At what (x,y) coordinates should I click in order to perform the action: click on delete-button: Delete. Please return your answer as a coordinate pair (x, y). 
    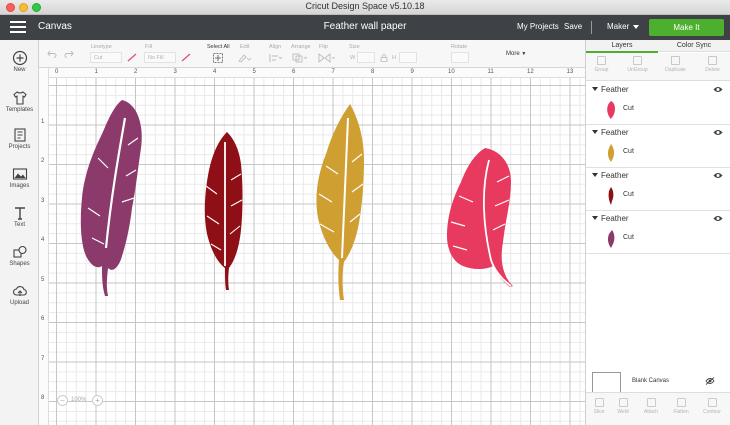
    Looking at the image, I should click on (712, 64).